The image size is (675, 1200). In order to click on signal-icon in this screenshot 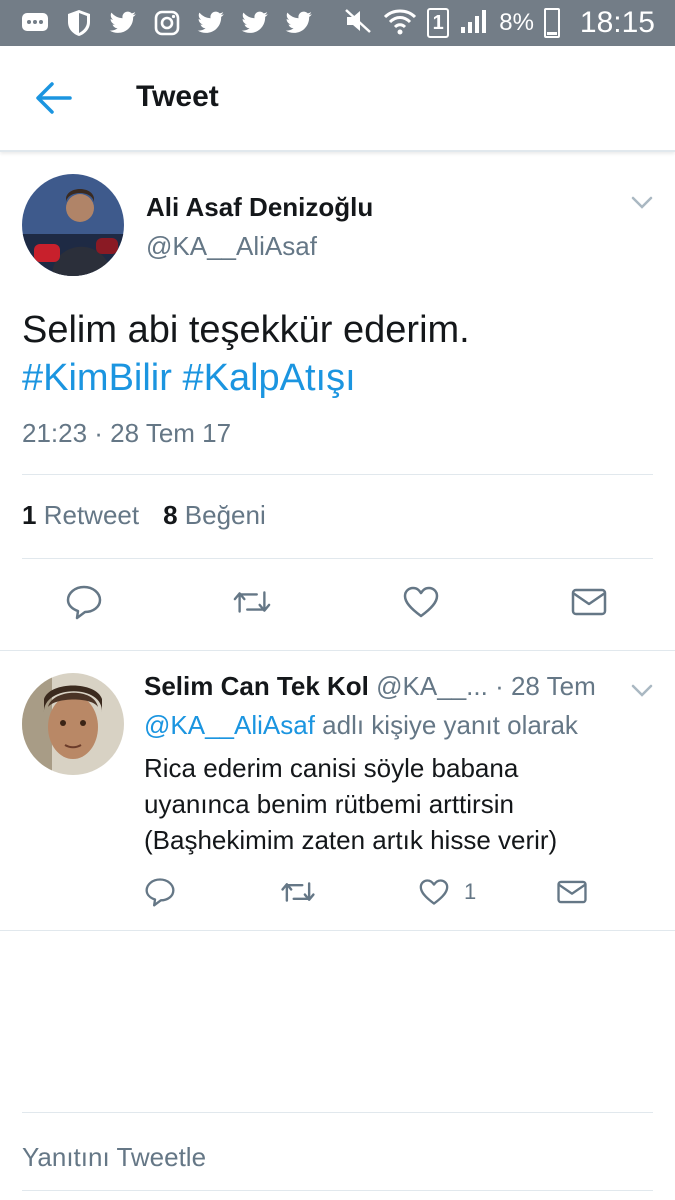, I will do `click(474, 23)`.